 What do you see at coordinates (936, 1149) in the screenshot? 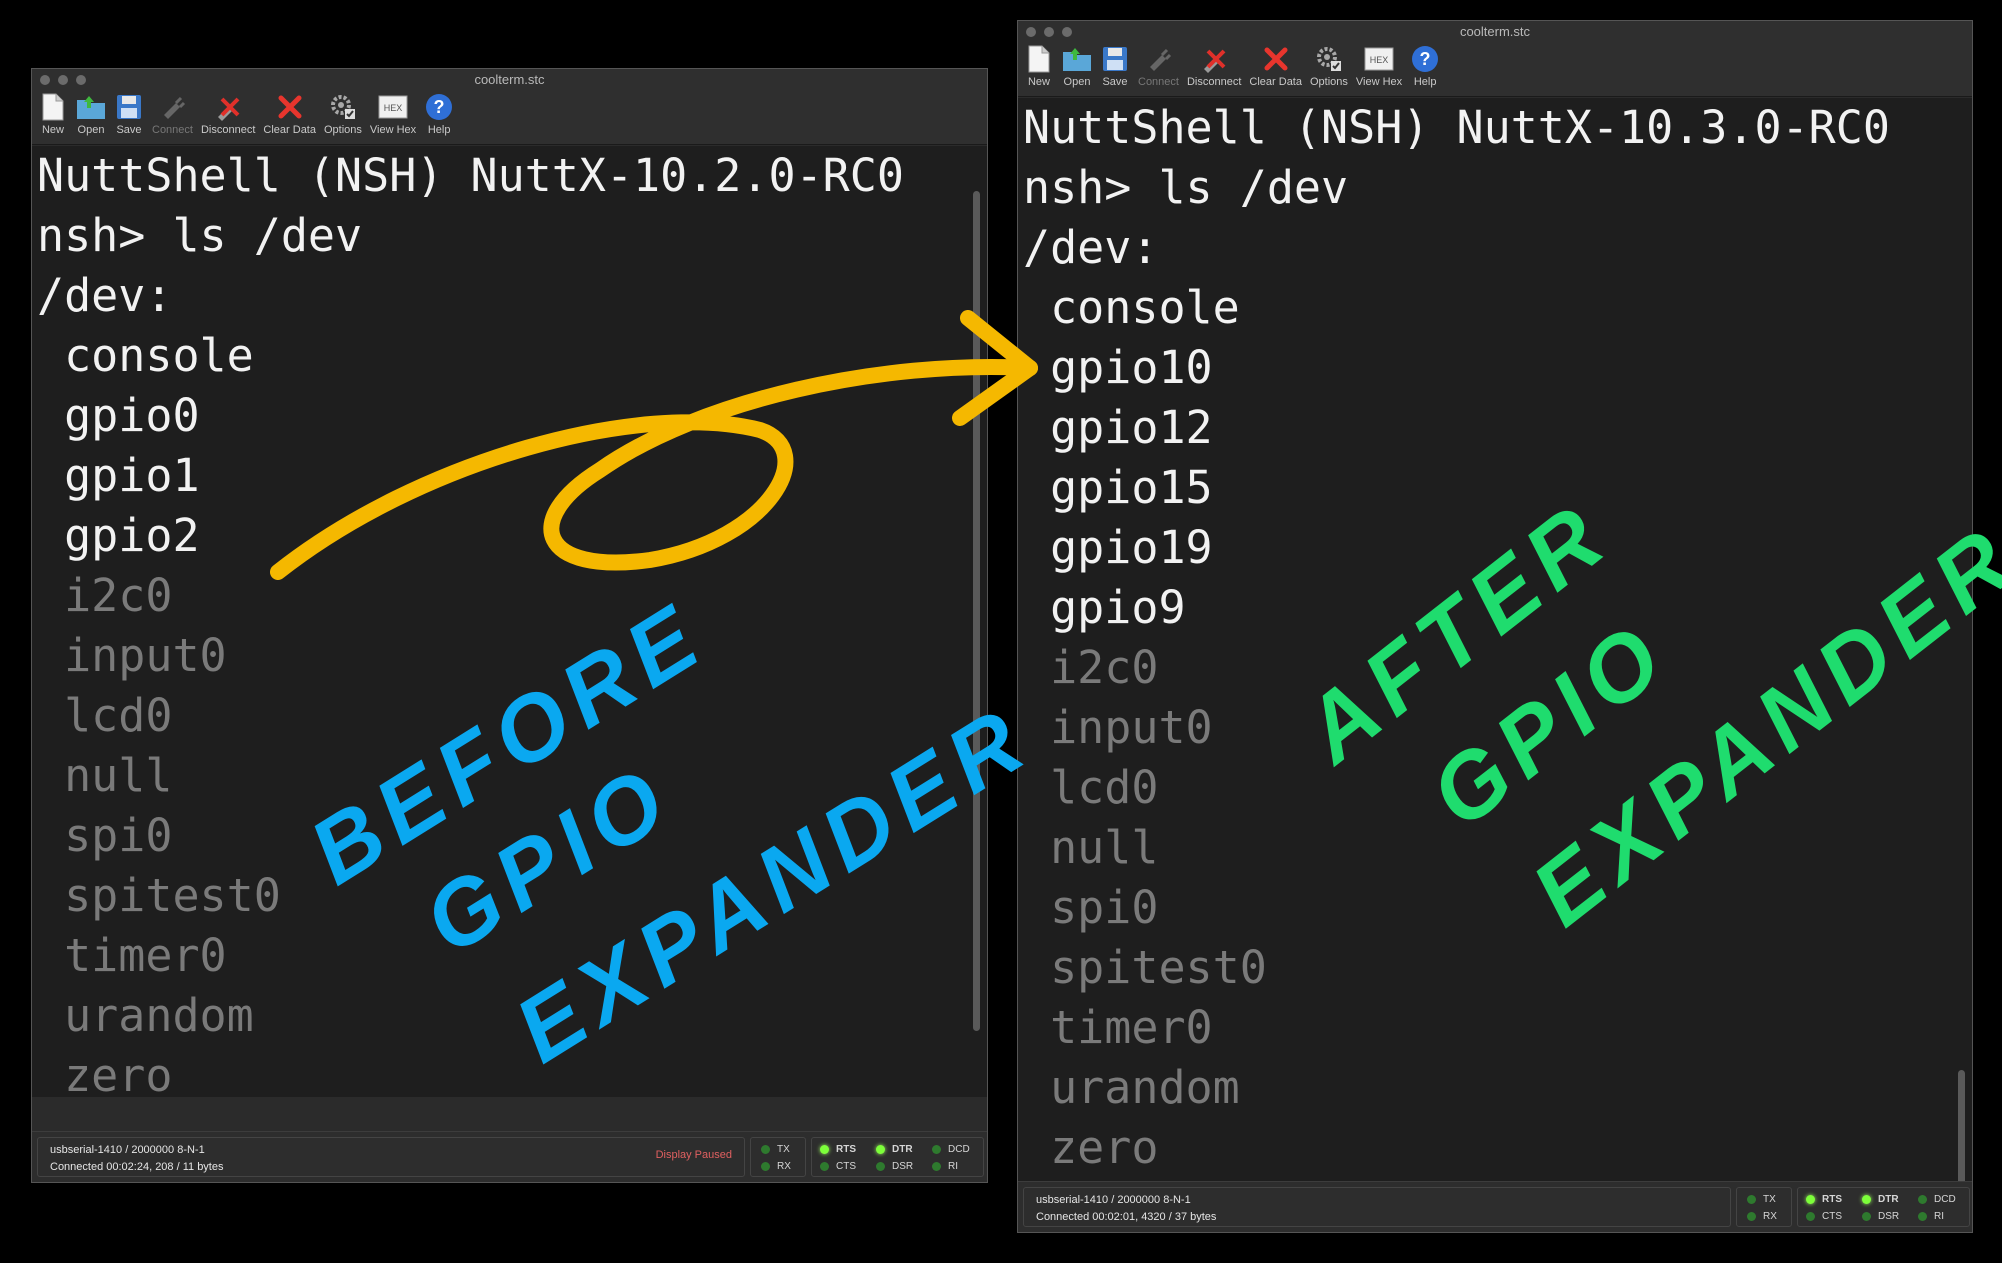
I see `dcd-led-icon` at bounding box center [936, 1149].